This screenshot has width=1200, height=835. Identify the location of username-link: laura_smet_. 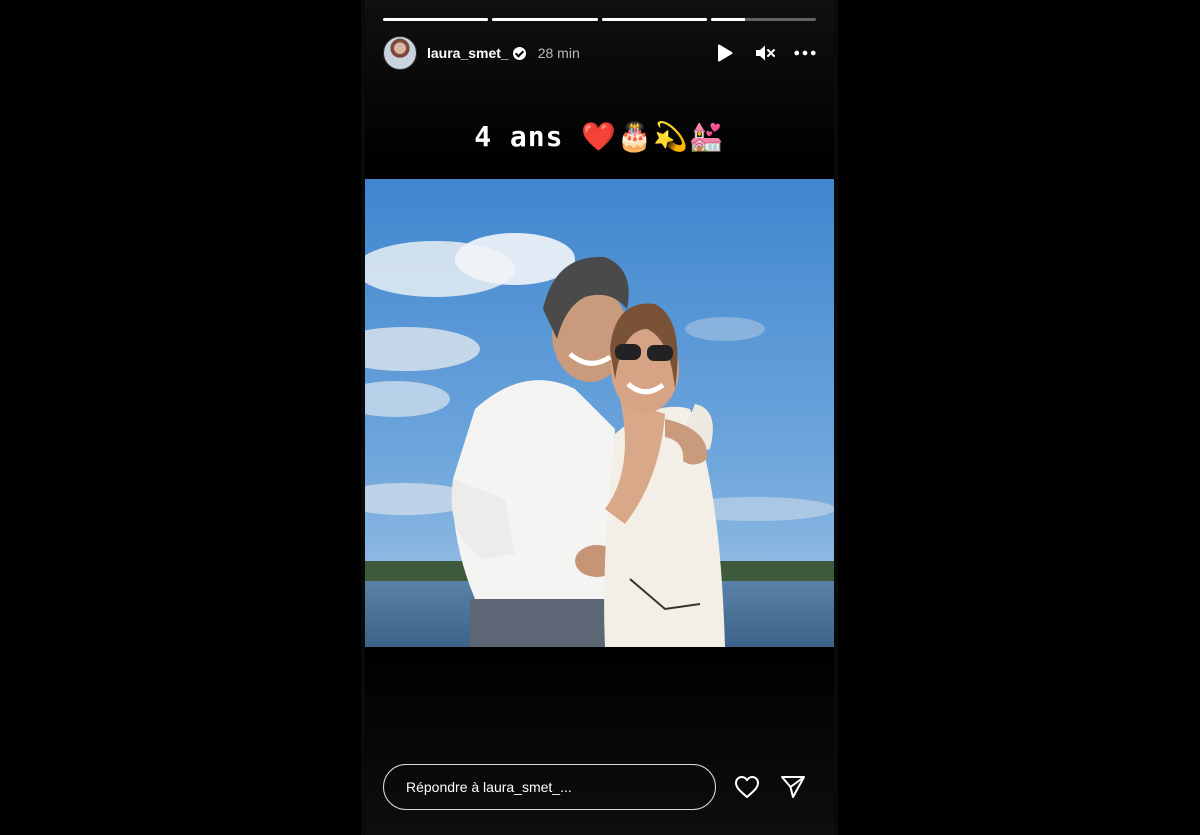
(468, 53).